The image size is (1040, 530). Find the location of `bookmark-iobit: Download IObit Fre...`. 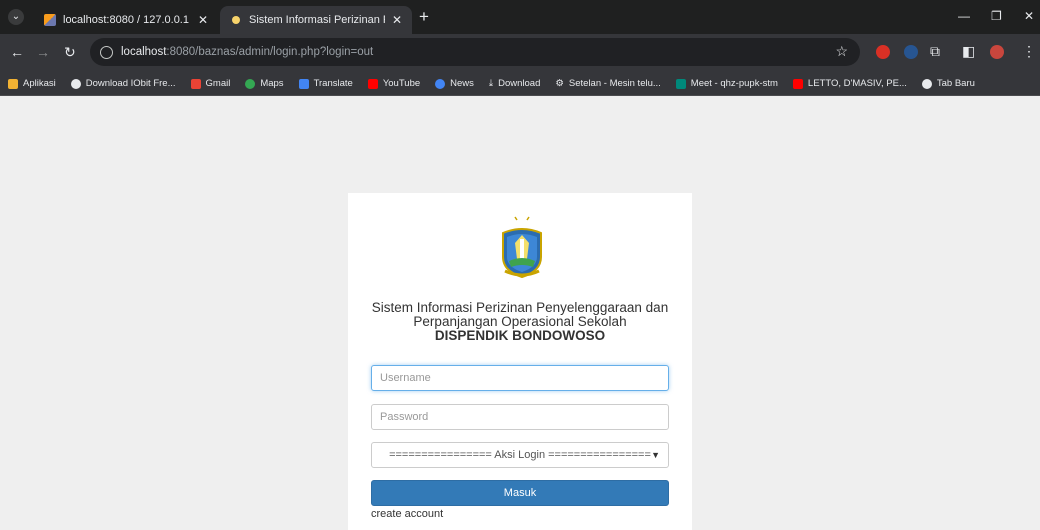

bookmark-iobit: Download IObit Fre... is located at coordinates (123, 83).